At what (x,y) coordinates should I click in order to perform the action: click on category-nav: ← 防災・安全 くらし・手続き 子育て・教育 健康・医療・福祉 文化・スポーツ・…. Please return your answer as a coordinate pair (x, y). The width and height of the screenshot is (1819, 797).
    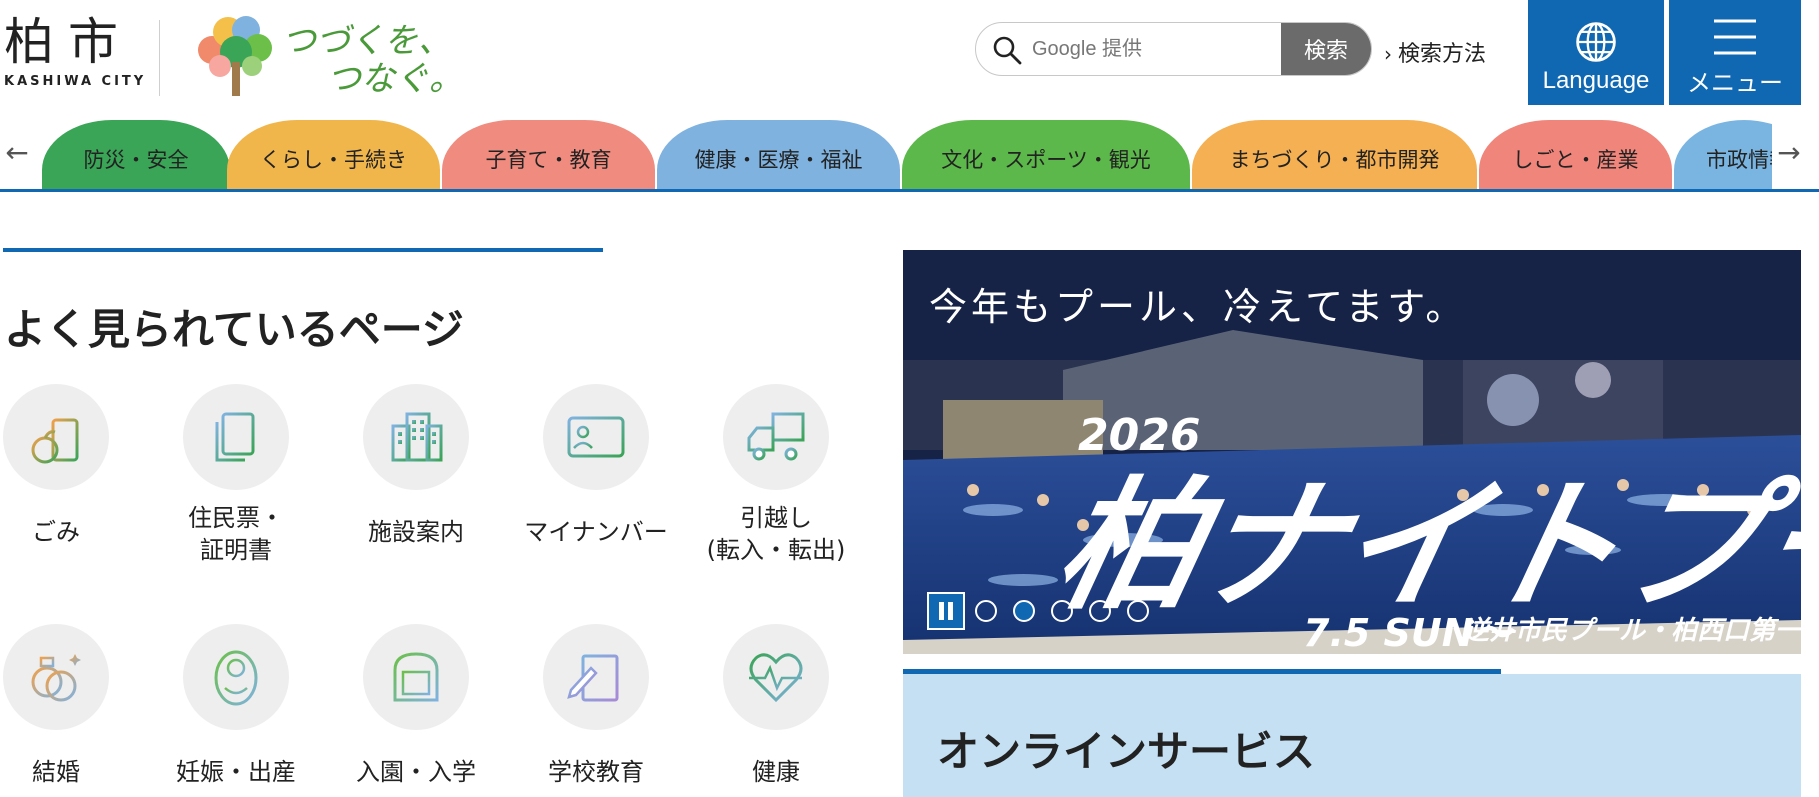
    Looking at the image, I should click on (909, 155).